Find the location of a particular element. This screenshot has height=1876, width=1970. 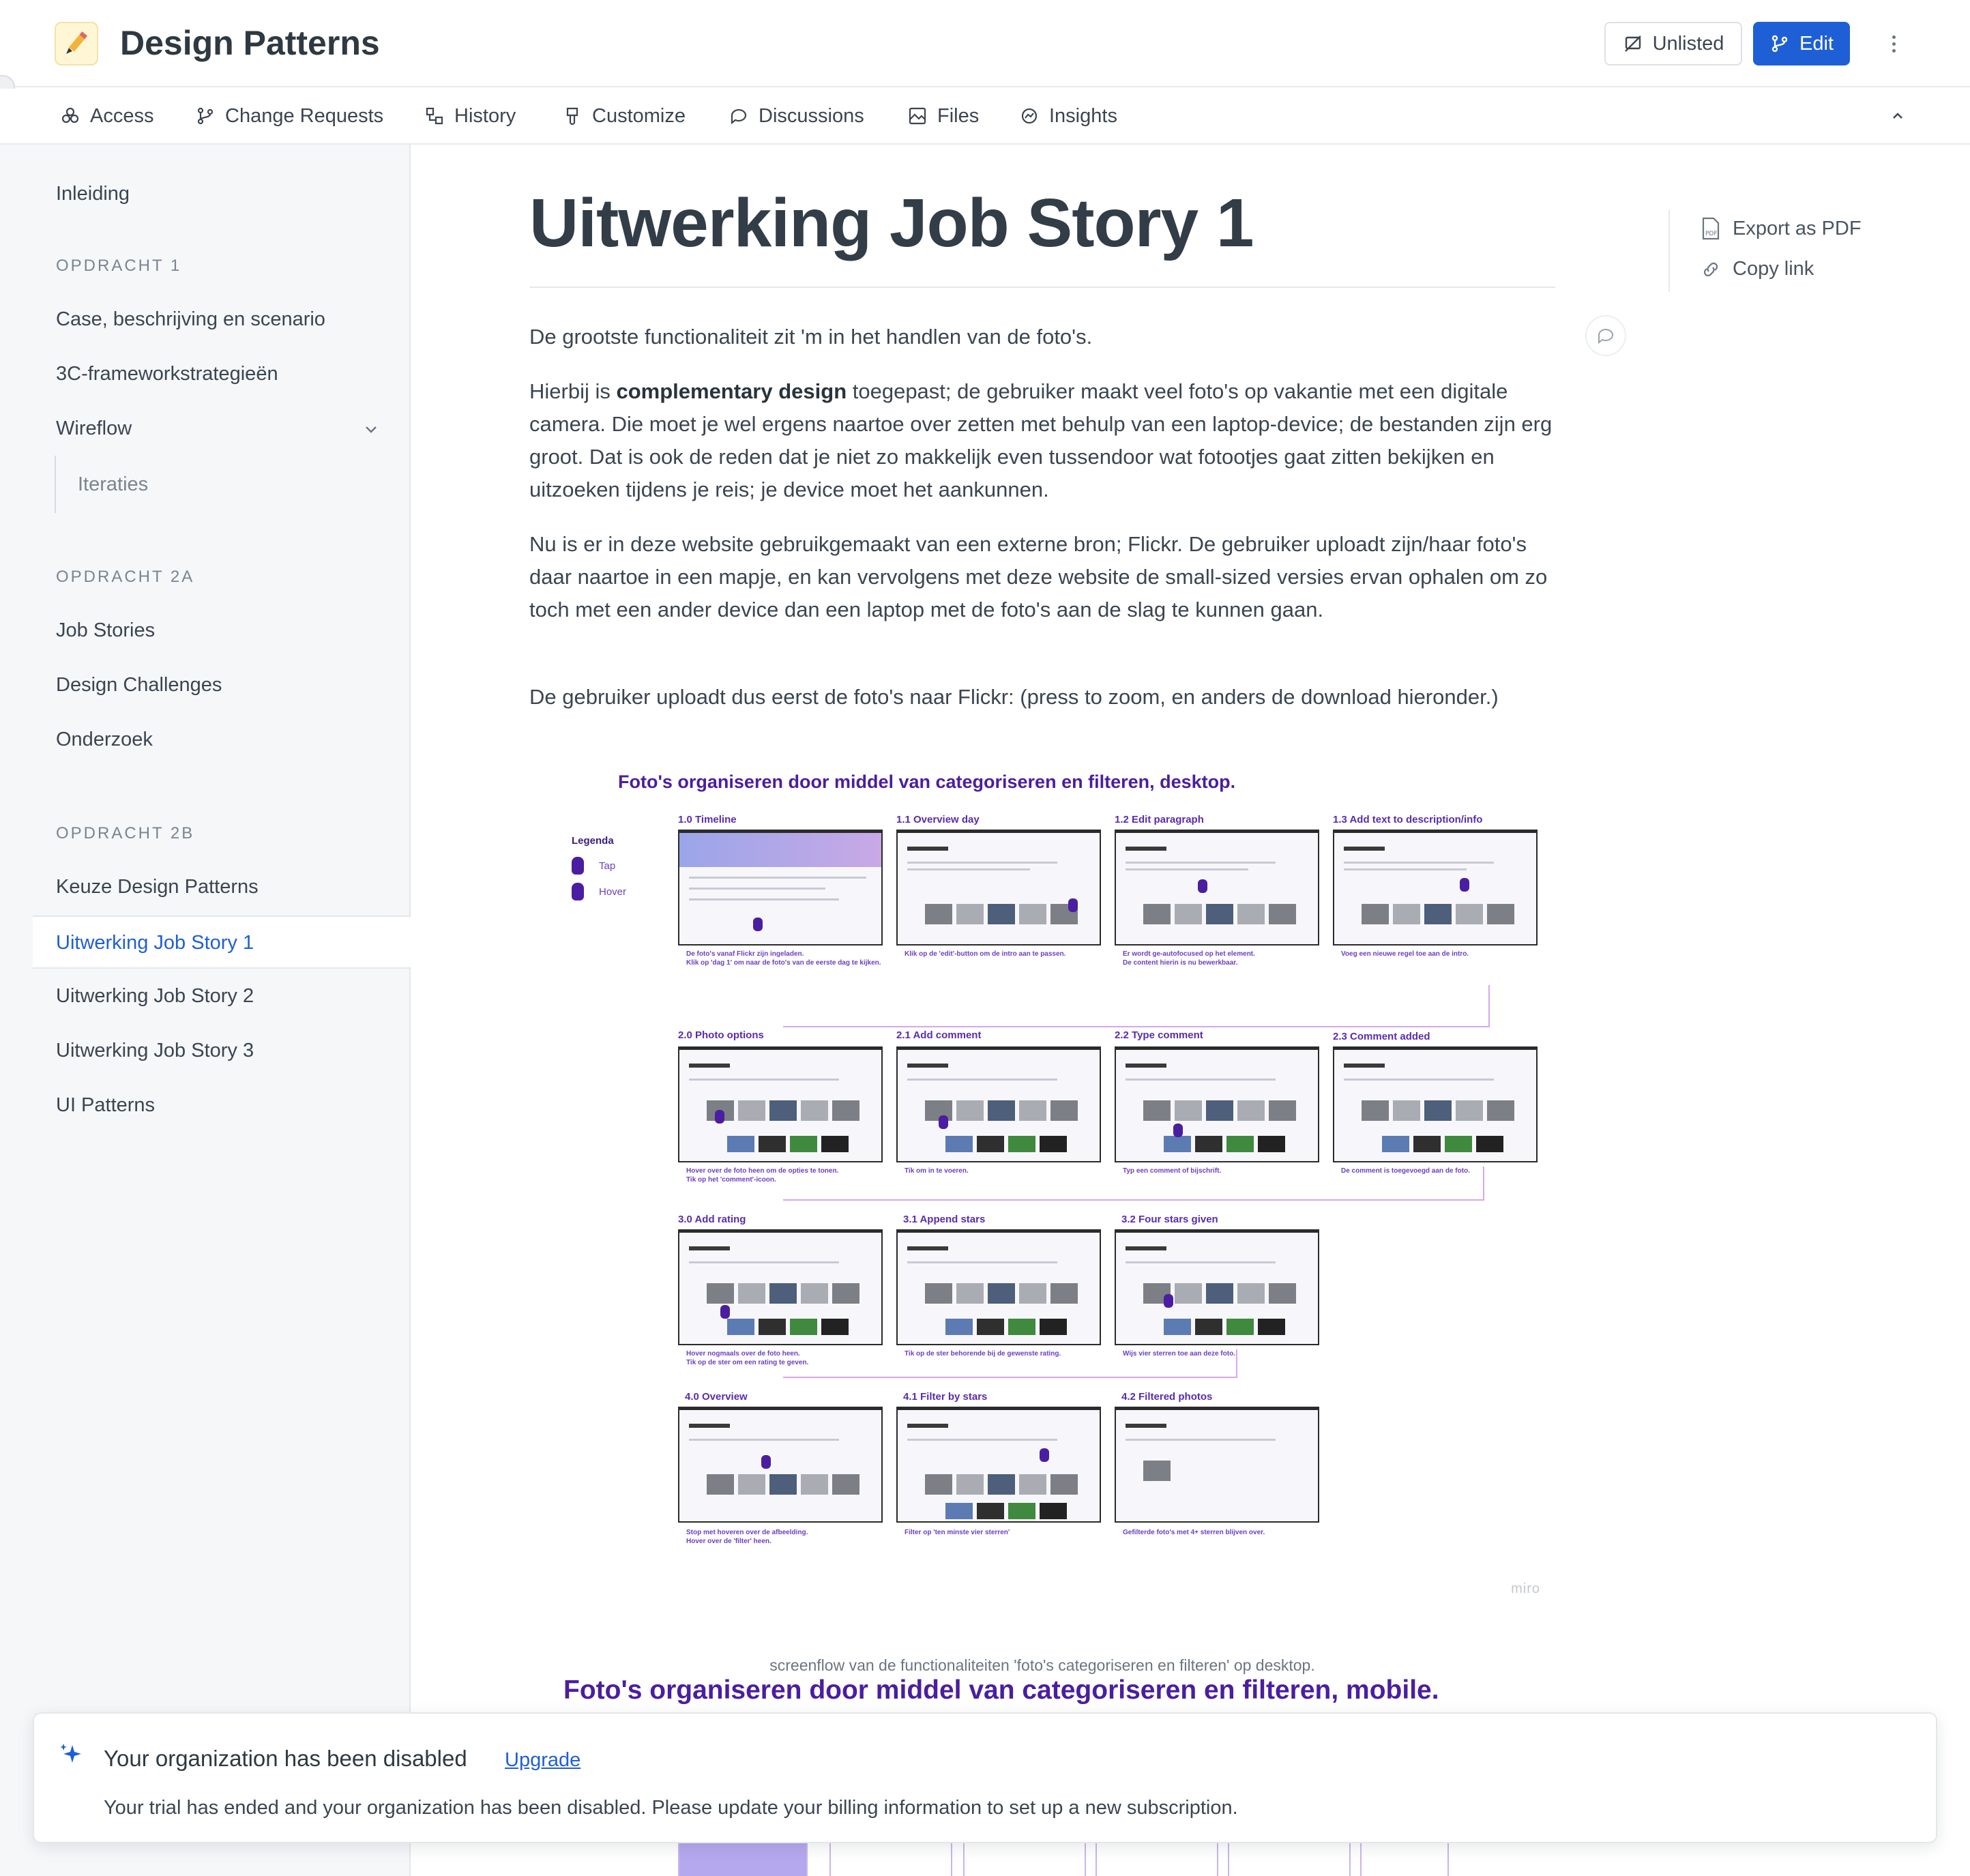

sidebar-item-case: Case, beschrijving en scenario is located at coordinates (190, 319).